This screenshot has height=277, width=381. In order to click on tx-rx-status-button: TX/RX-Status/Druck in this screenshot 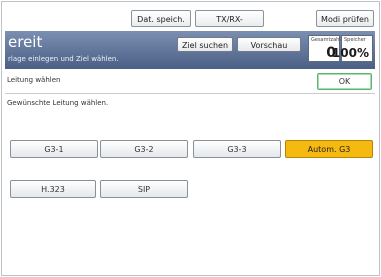, I will do `click(229, 25)`.